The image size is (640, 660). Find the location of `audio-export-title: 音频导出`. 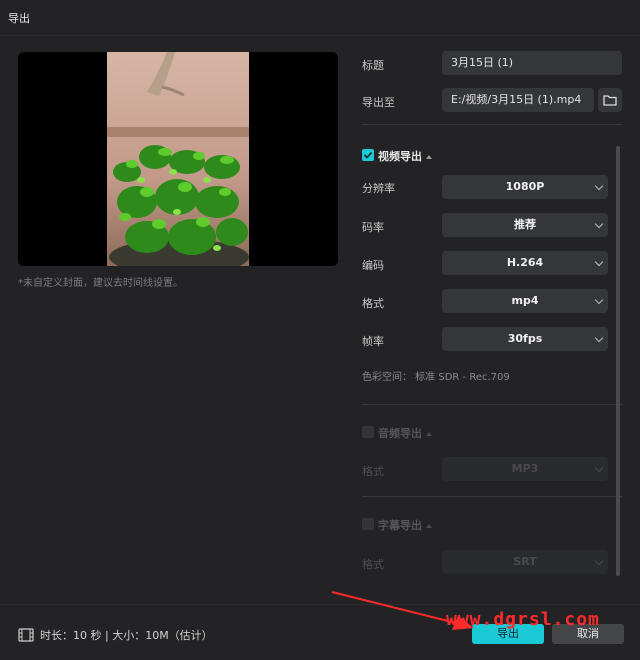

audio-export-title: 音频导出 is located at coordinates (405, 433).